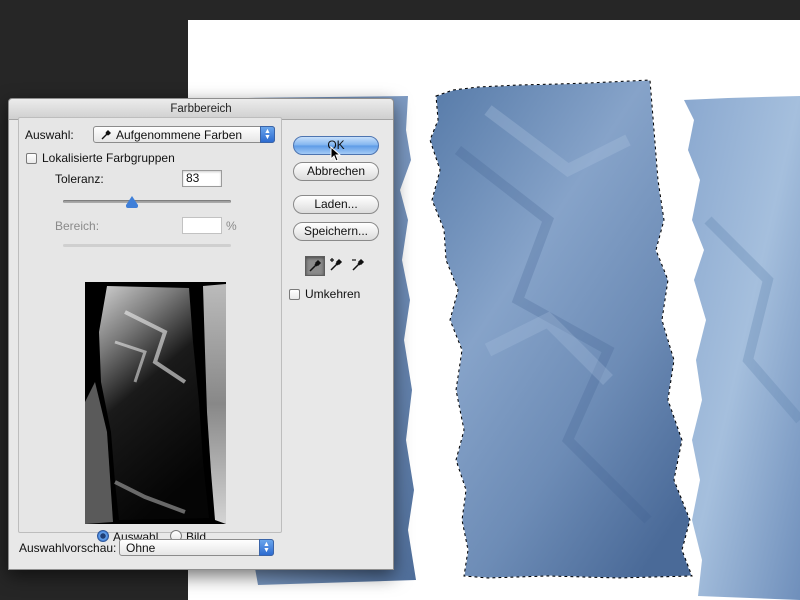 This screenshot has height=600, width=800. I want to click on eyedropper-plus-icon, so click(336, 264).